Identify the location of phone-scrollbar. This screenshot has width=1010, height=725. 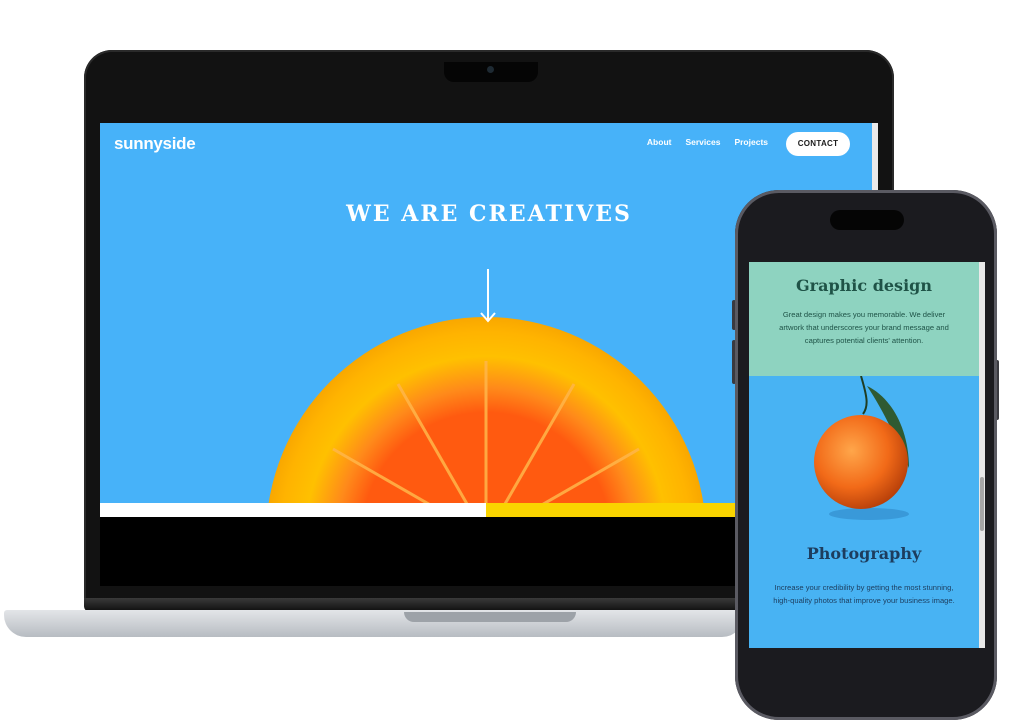
(982, 455).